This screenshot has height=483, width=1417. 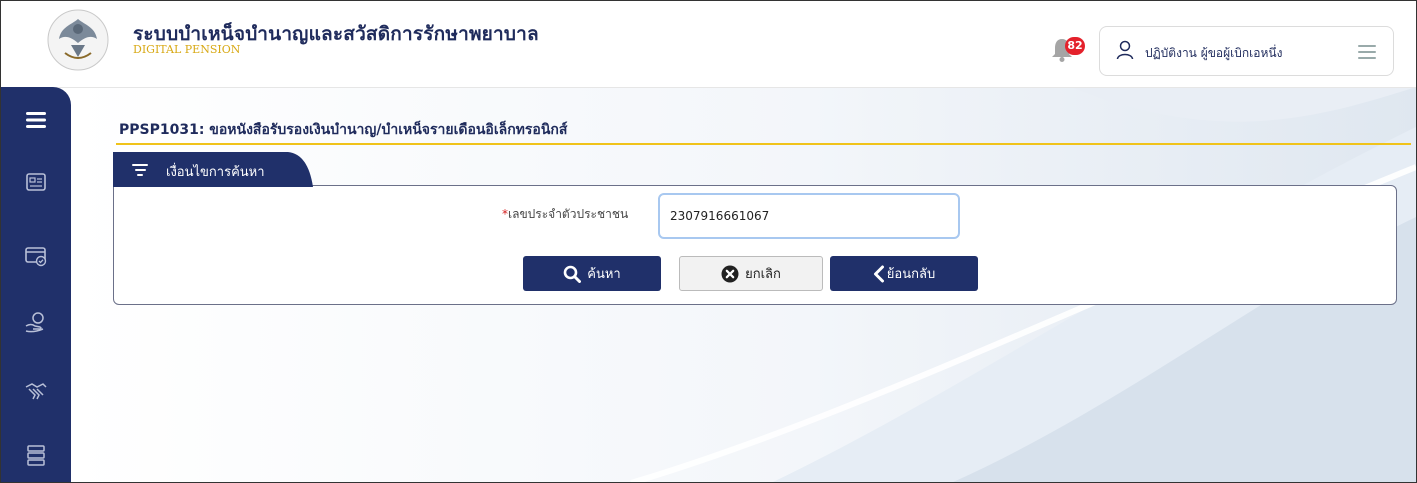 I want to click on search-button-label: ค้นหา, so click(x=604, y=274).